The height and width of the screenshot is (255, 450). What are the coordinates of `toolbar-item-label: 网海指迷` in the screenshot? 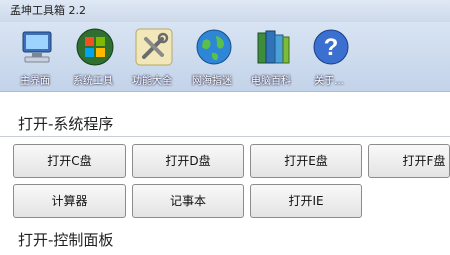 It's located at (212, 81).